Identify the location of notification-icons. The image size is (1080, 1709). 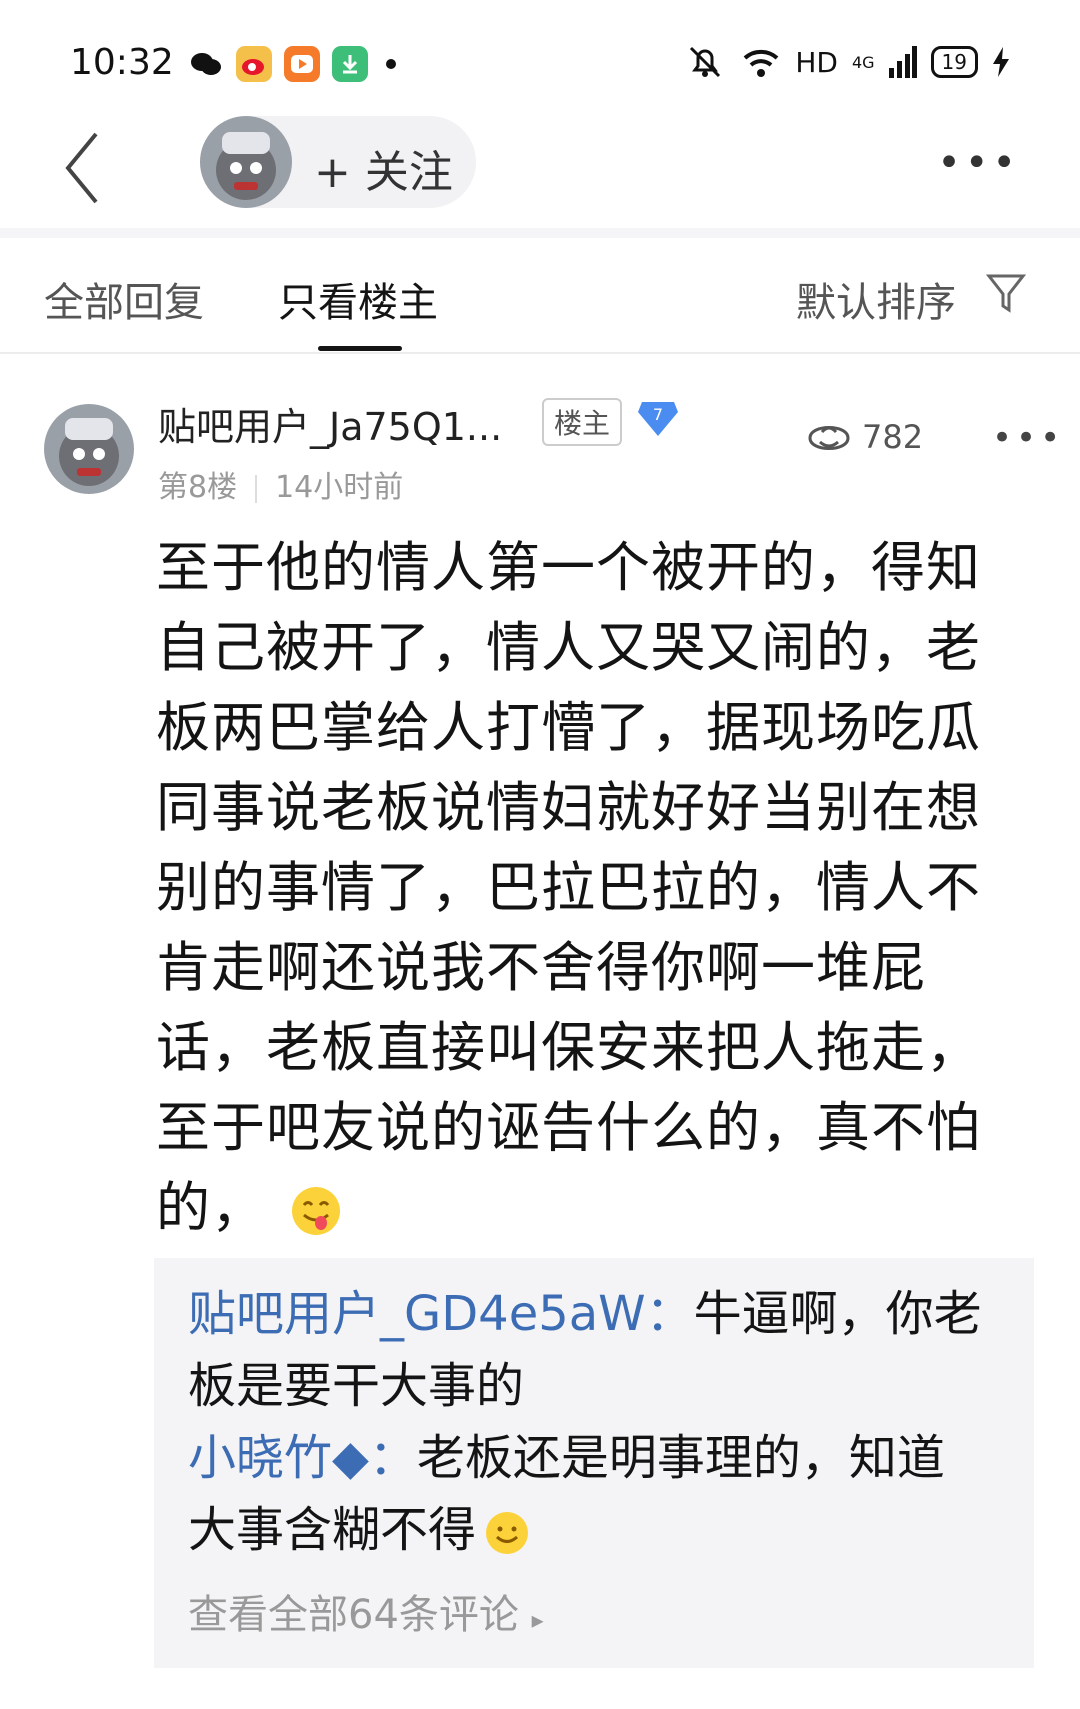
(292, 64).